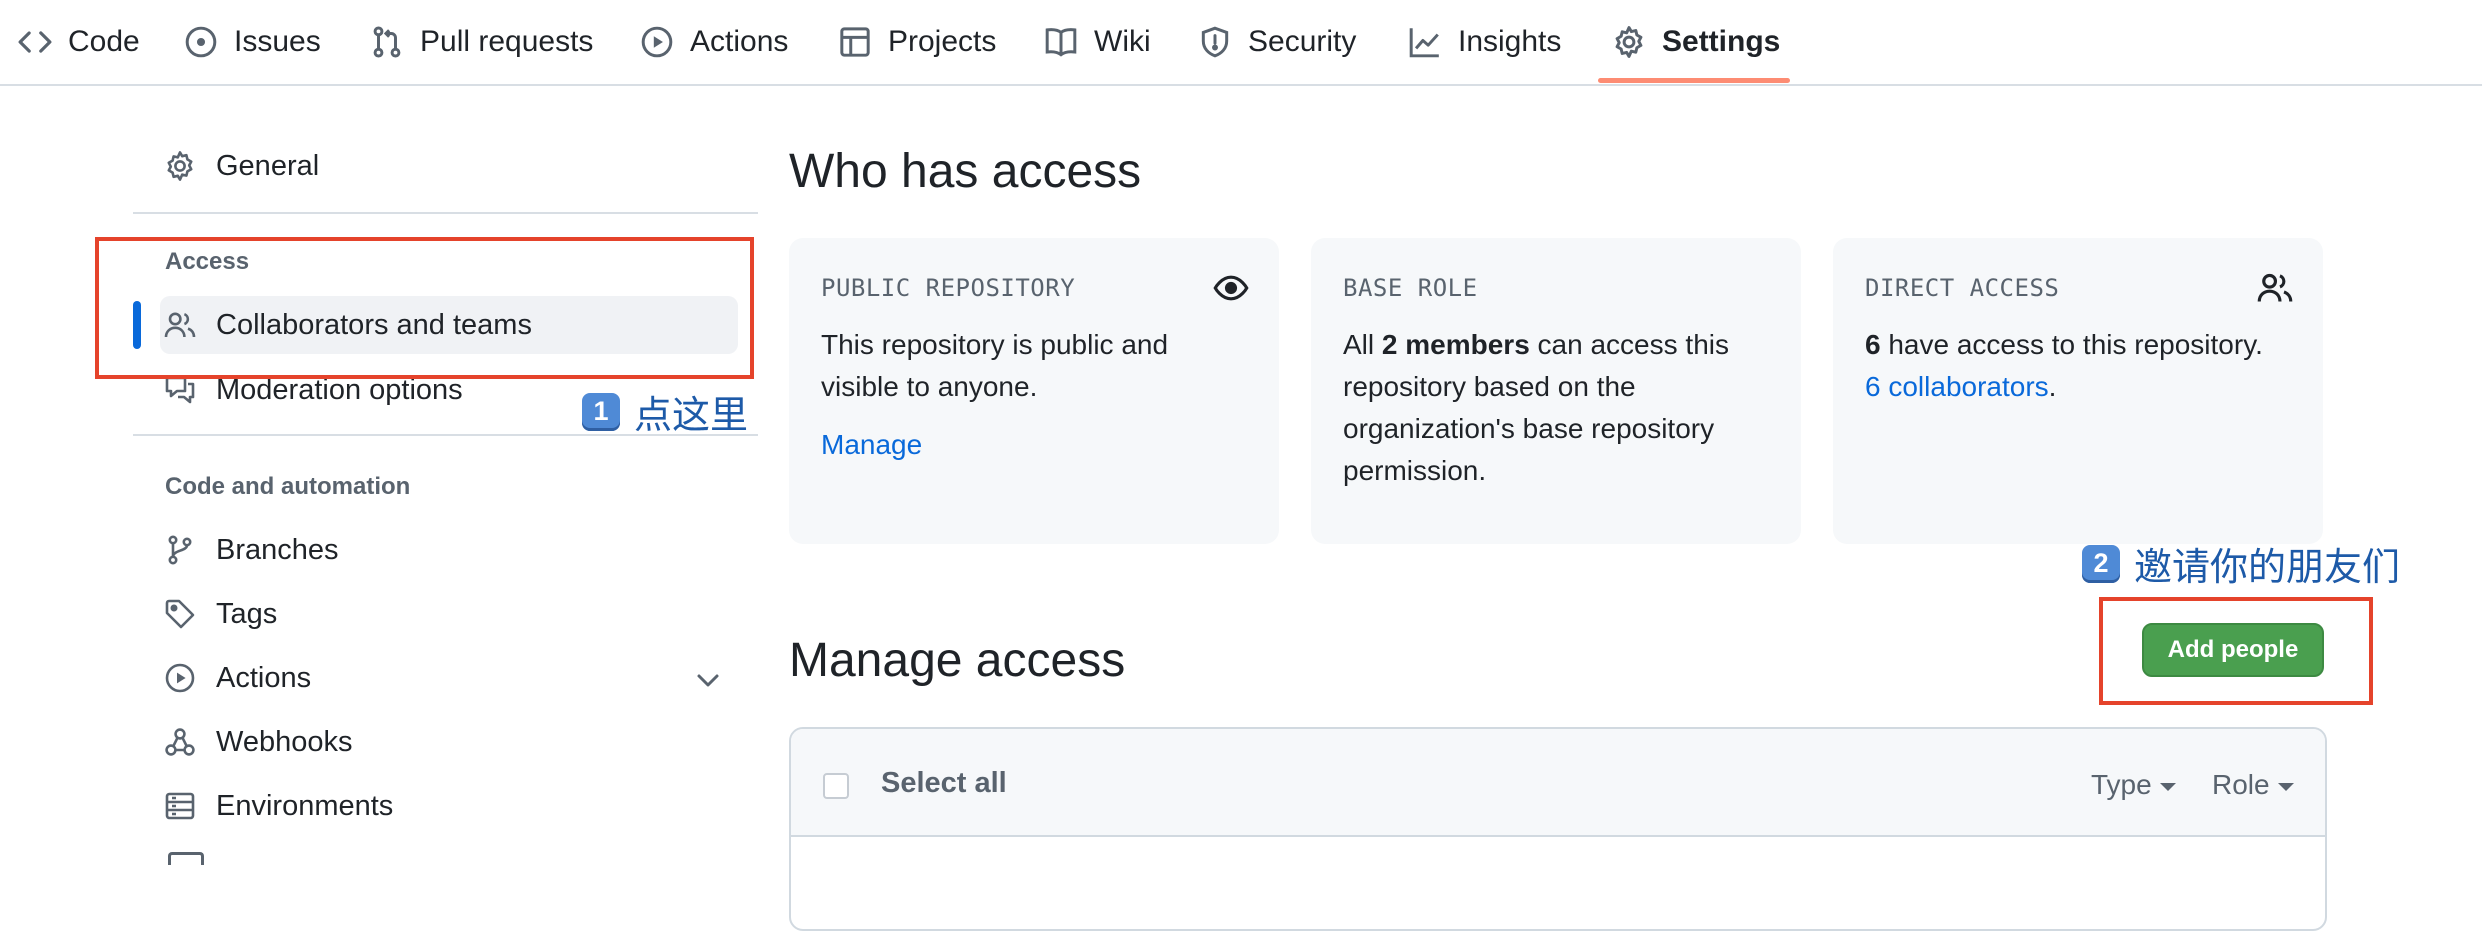  Describe the element at coordinates (449, 678) in the screenshot. I see `sidebar-item-actions: Actions` at that location.